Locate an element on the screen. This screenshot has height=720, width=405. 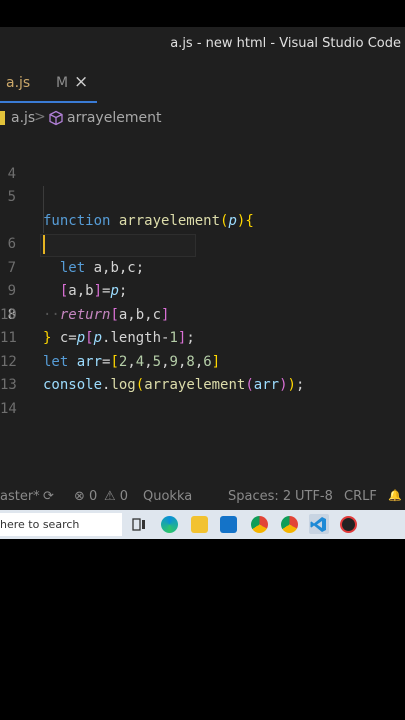
code-line: 10 } is located at coordinates (202, 313).